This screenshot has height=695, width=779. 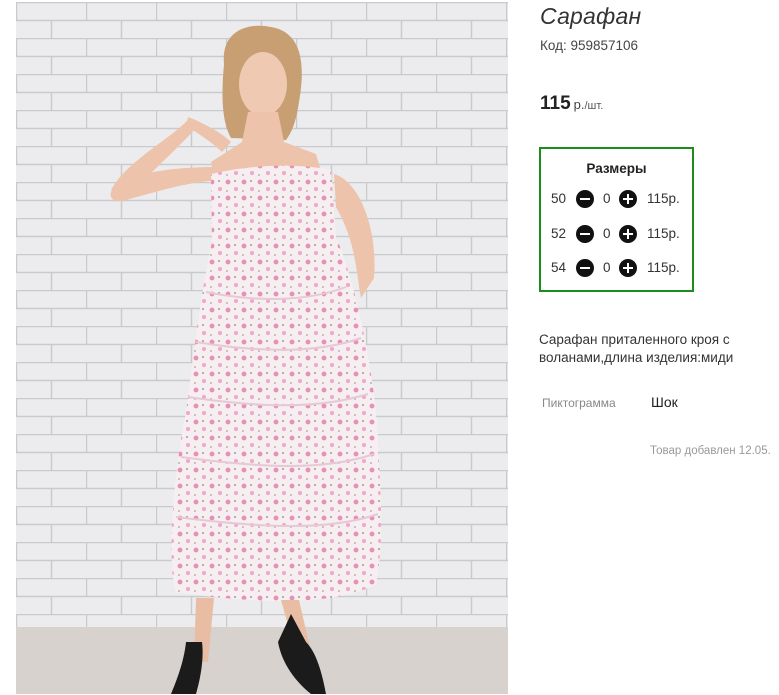 I want to click on price-unit: /шт., so click(x=594, y=106).